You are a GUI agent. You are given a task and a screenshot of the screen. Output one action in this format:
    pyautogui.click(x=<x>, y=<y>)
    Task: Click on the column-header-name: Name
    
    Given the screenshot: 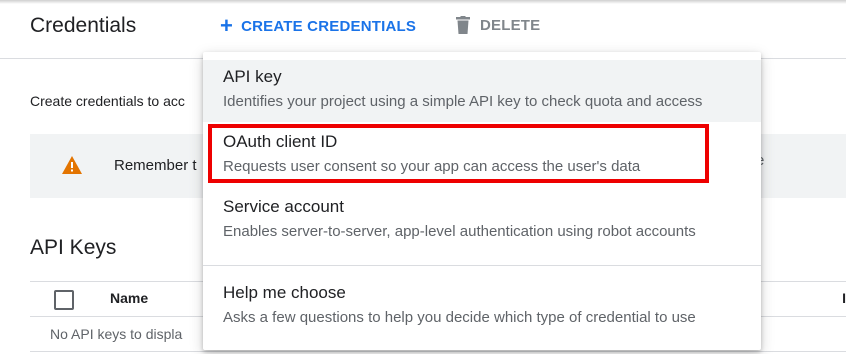 What is the action you would take?
    pyautogui.click(x=129, y=298)
    